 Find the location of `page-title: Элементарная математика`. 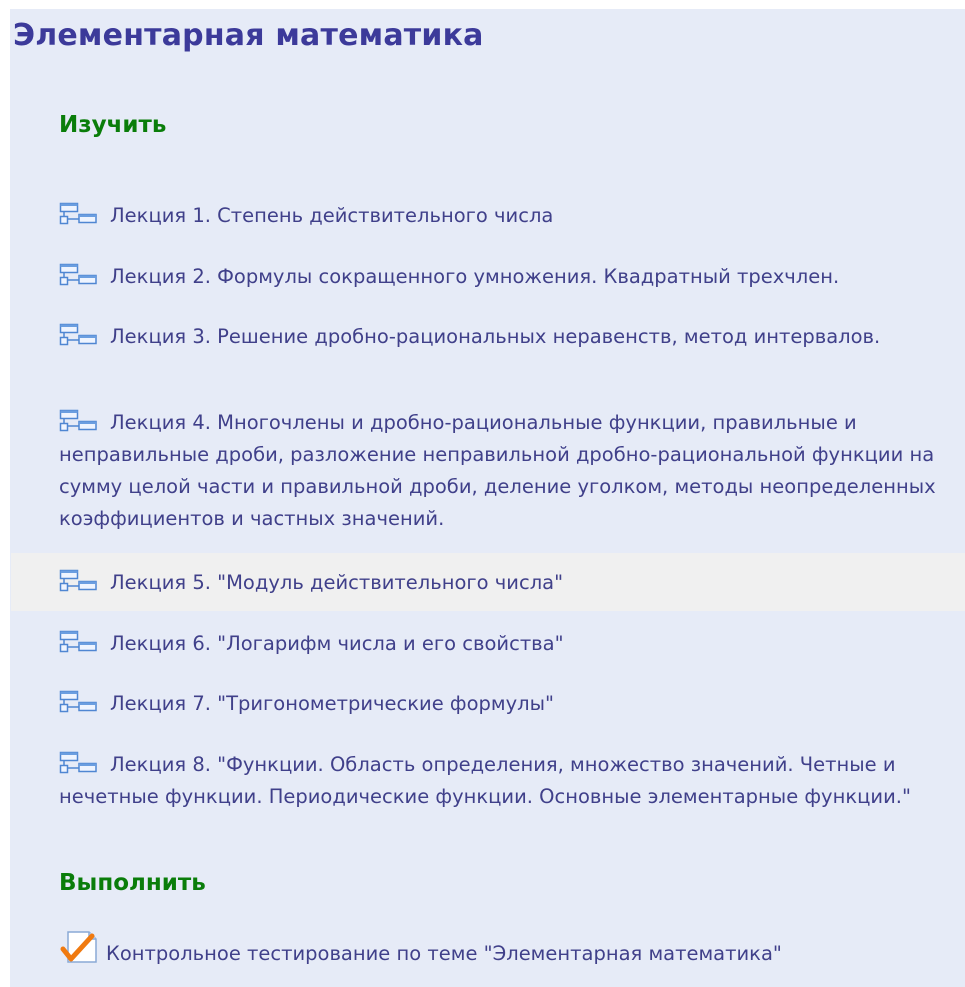

page-title: Элементарная математика is located at coordinates (248, 35).